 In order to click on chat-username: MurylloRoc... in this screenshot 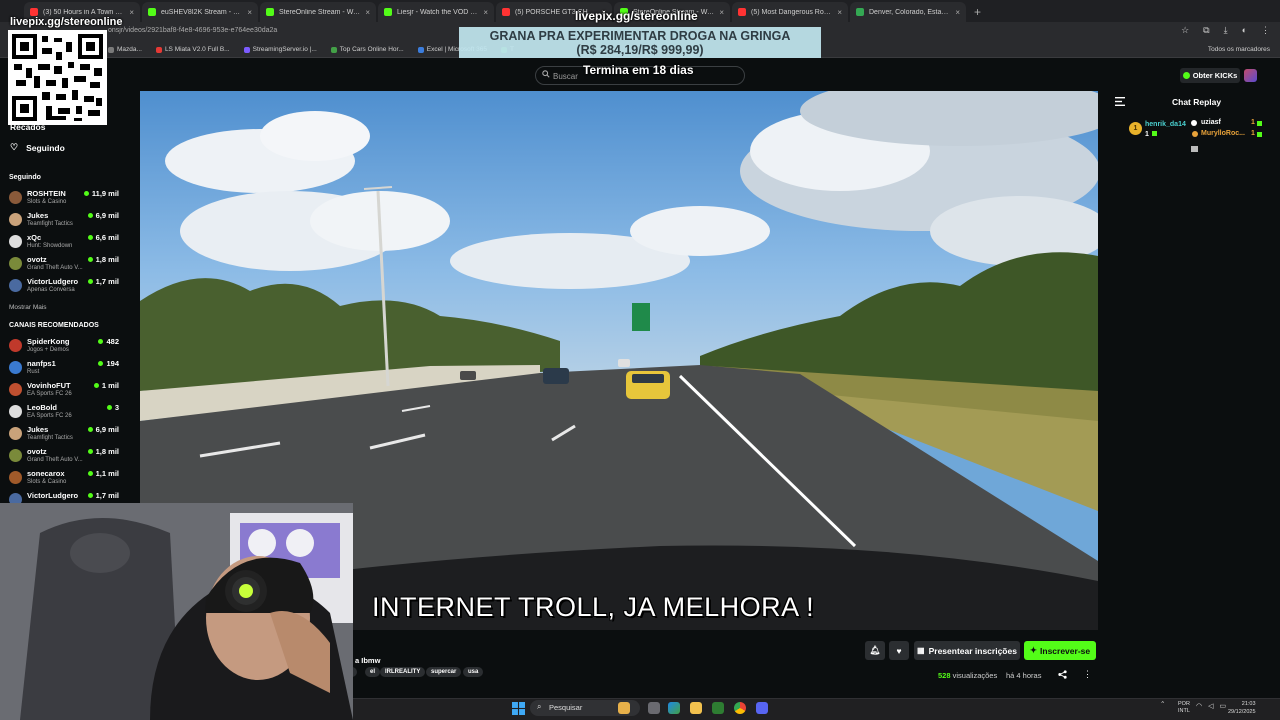, I will do `click(1223, 133)`.